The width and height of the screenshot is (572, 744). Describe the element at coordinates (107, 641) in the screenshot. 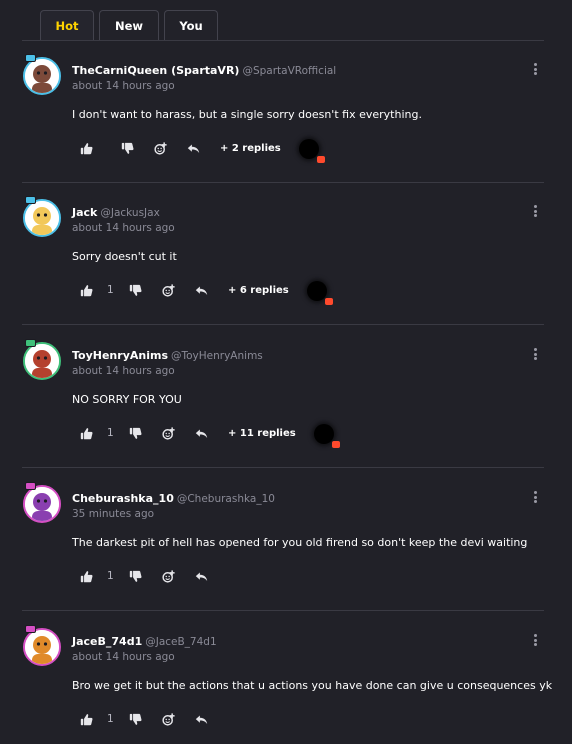

I see `author-name: JaceB_74d1` at that location.